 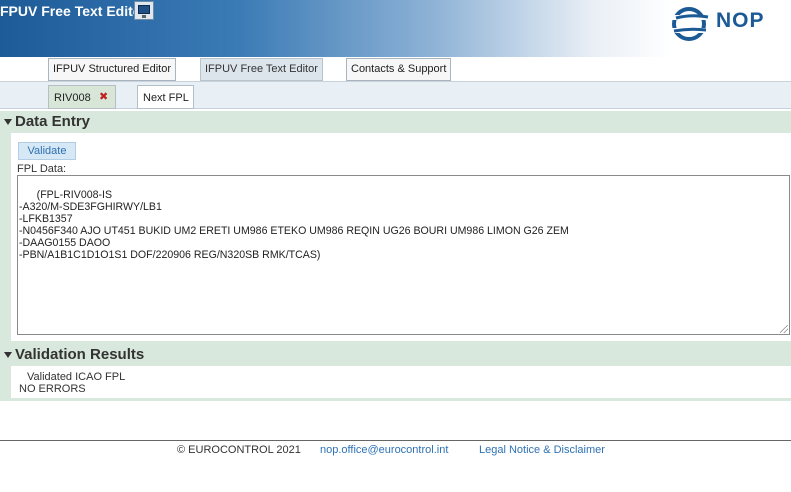 I want to click on logo-text: NOP, so click(x=740, y=20).